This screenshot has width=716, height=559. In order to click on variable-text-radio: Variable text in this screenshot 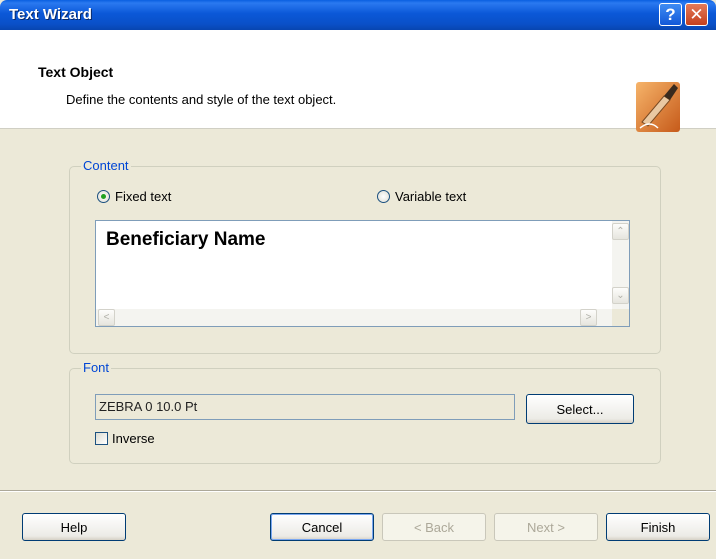, I will do `click(421, 196)`.